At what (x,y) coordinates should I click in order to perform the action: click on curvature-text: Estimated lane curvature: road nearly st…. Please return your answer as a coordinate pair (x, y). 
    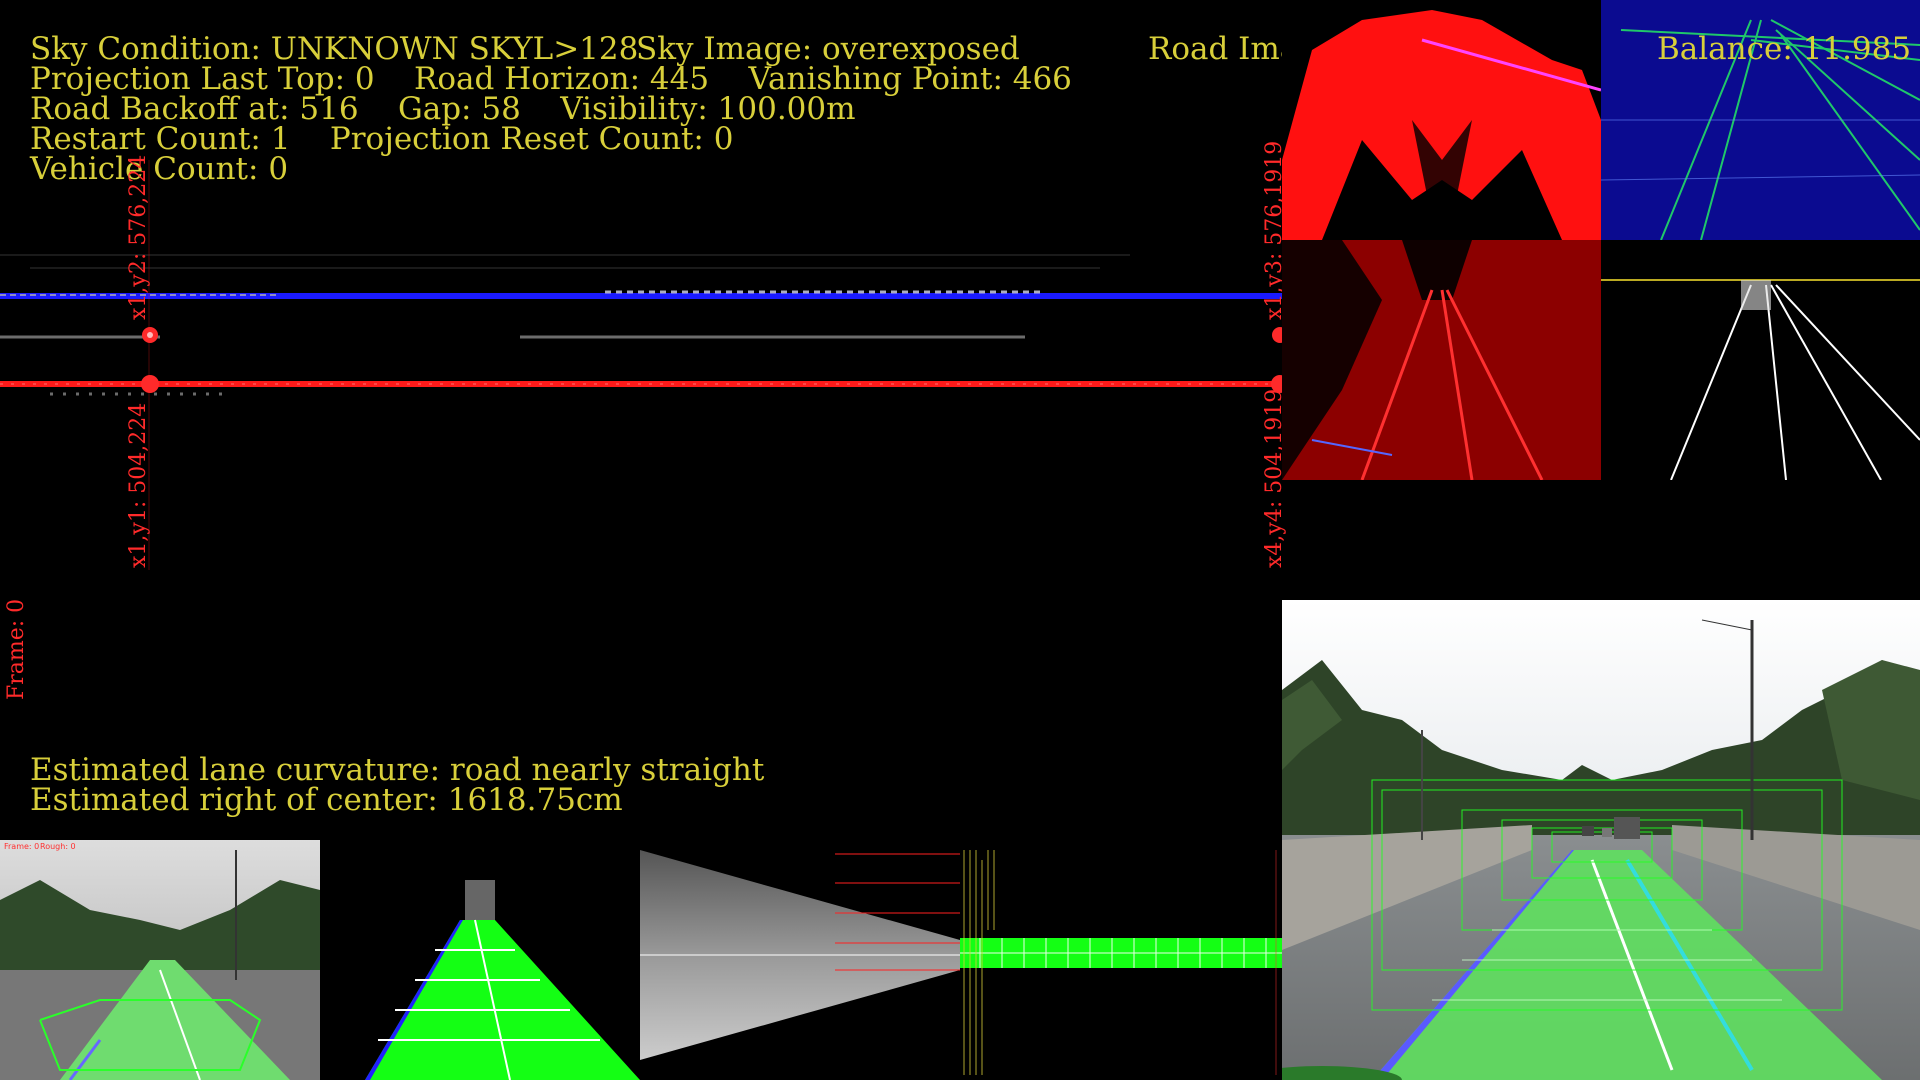
    Looking at the image, I should click on (397, 770).